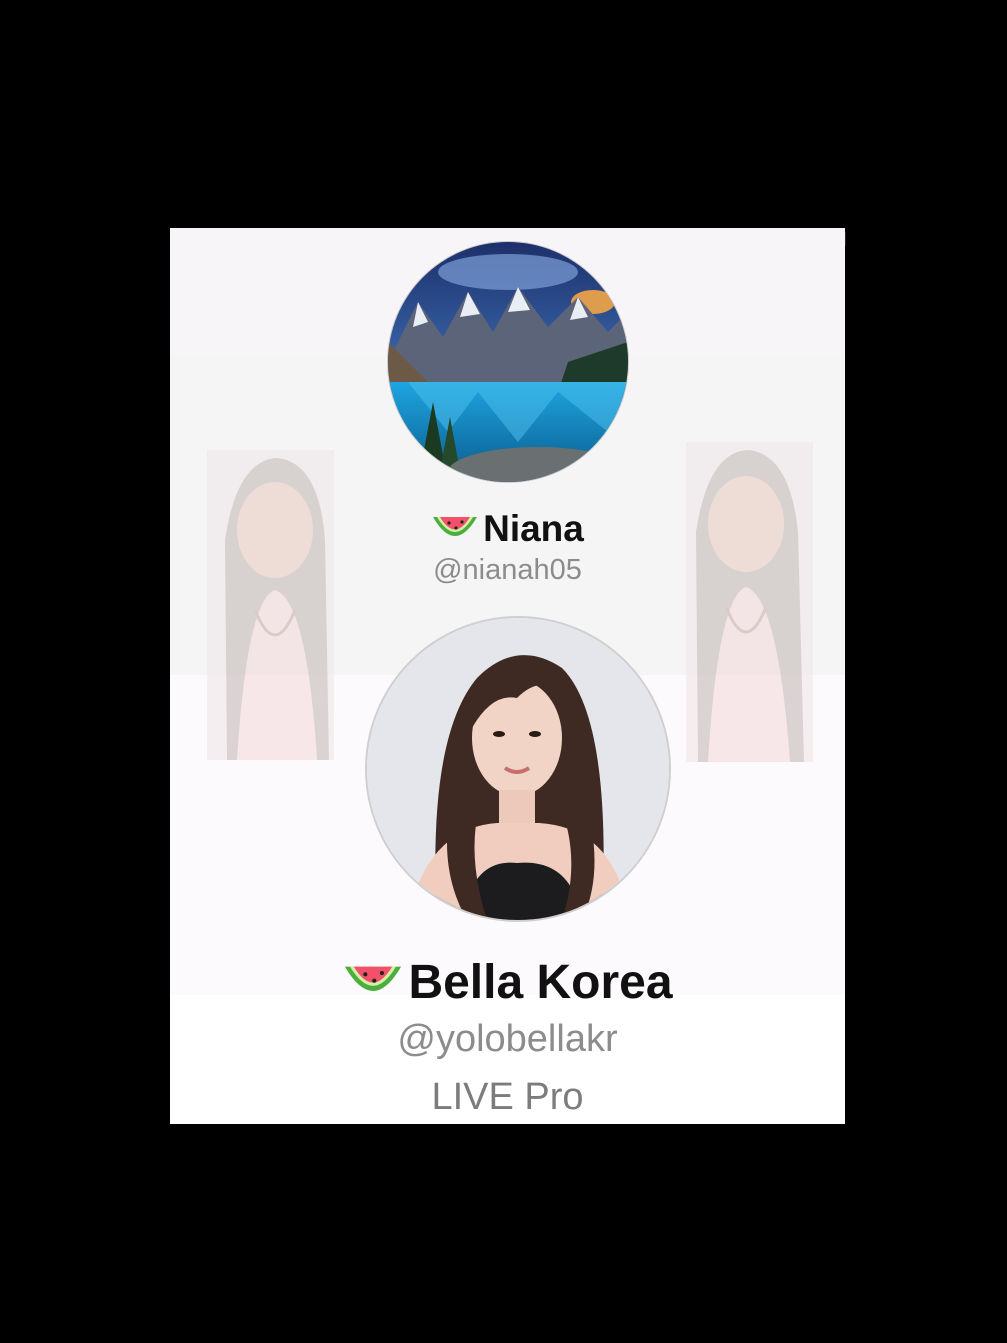  I want to click on bella-avatar, so click(518, 769).